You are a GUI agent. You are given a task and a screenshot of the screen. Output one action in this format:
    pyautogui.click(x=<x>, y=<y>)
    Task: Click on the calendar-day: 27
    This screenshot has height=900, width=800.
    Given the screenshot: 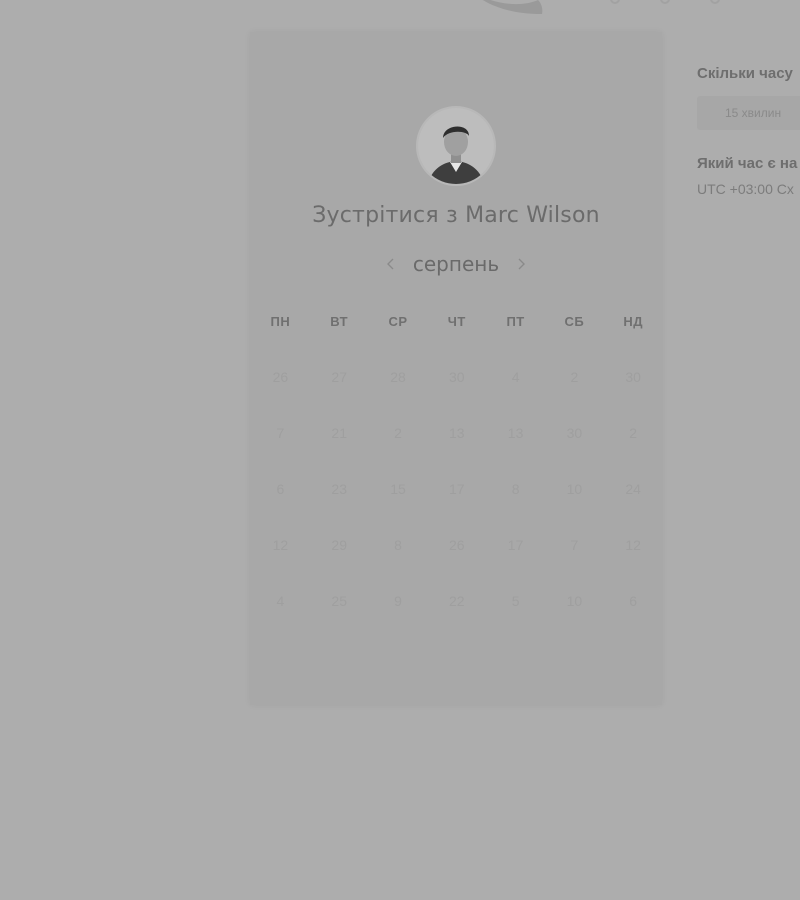 What is the action you would take?
    pyautogui.click(x=339, y=396)
    